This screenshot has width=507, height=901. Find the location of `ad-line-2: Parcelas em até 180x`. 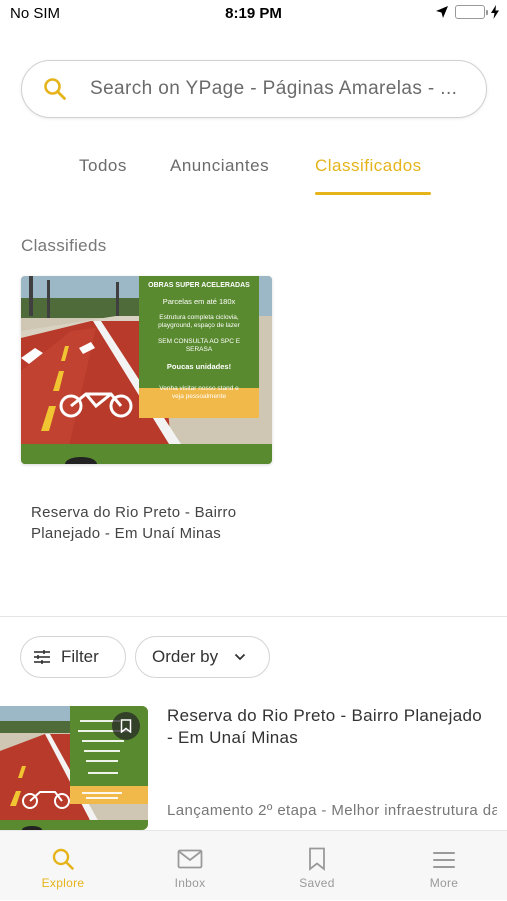

ad-line-2: Parcelas em até 180x is located at coordinates (199, 301).